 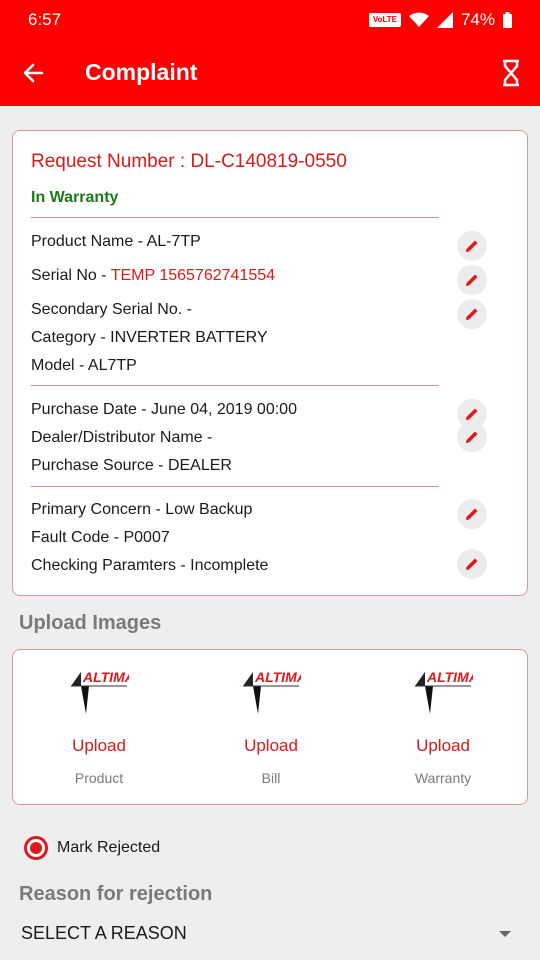 What do you see at coordinates (164, 409) in the screenshot?
I see `purchase-date: Purchase Date - June 04, 2019 00:00` at bounding box center [164, 409].